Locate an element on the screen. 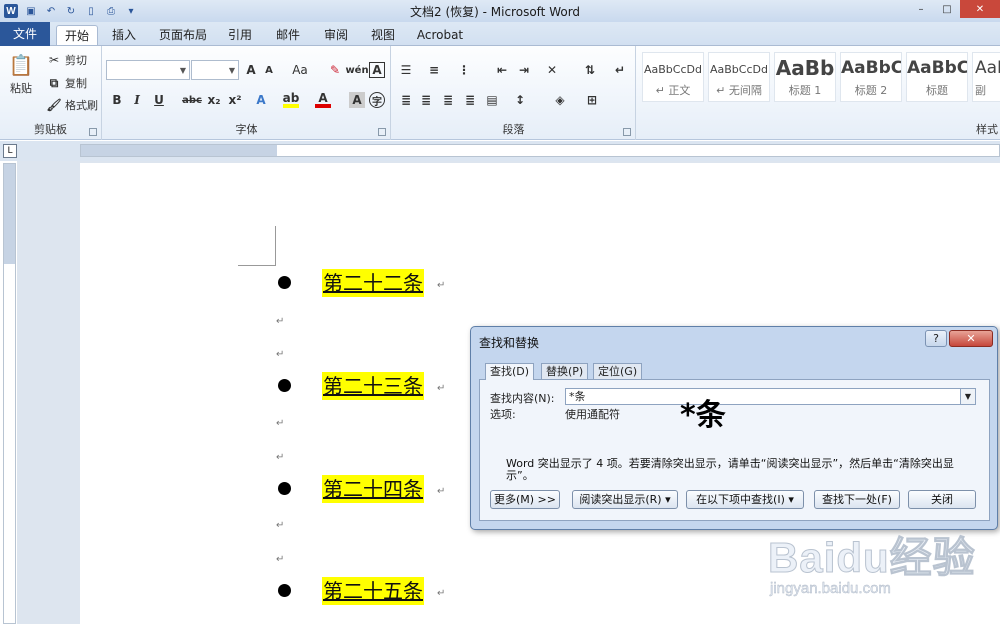 This screenshot has height=624, width=1000. close-window-button: ✕ is located at coordinates (980, 9).